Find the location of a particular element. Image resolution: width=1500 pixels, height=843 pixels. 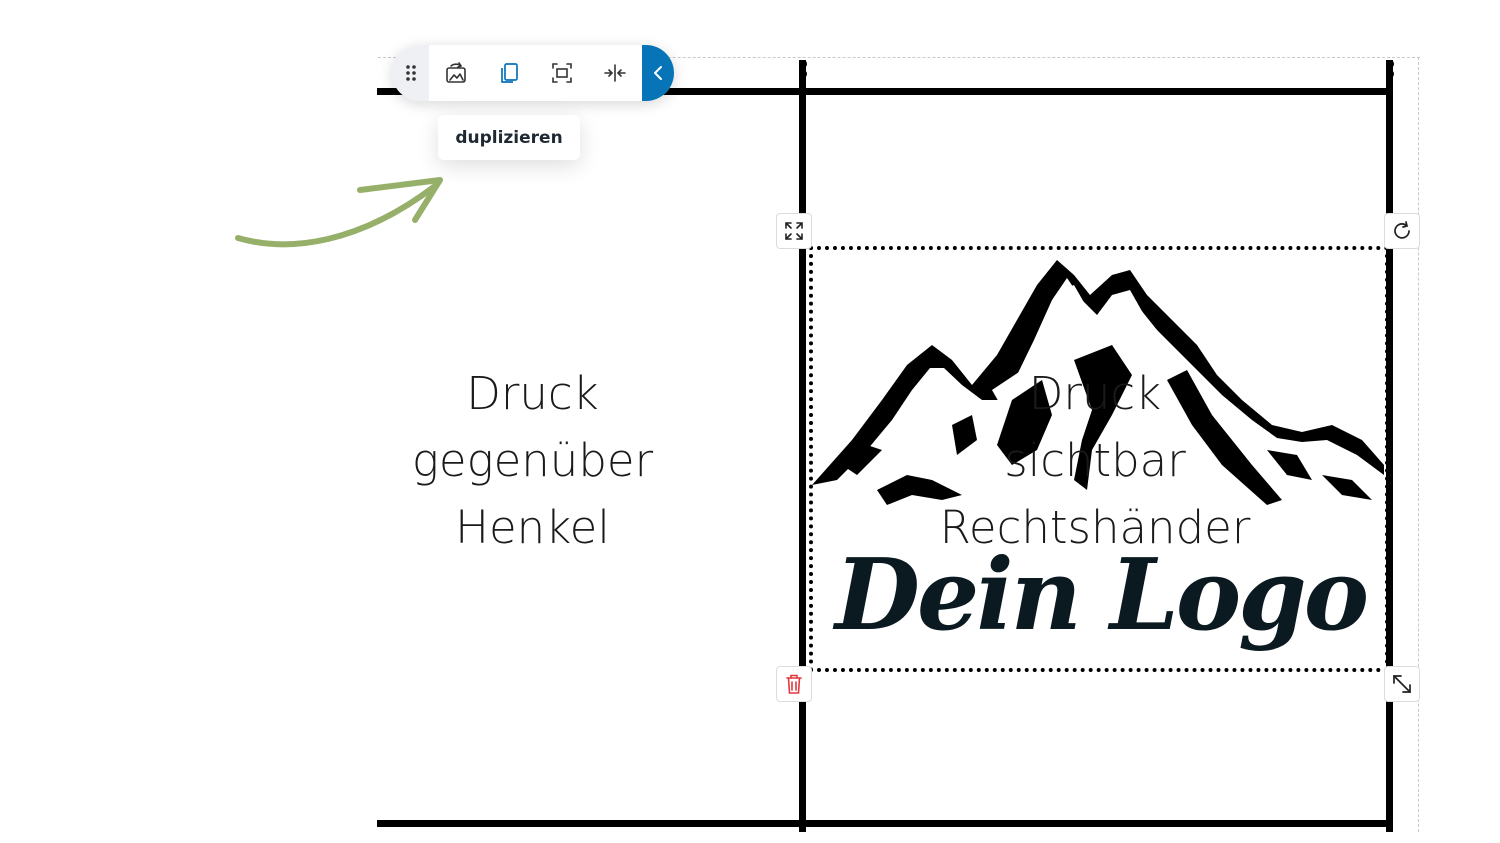

grip-dots-icon is located at coordinates (410, 73).